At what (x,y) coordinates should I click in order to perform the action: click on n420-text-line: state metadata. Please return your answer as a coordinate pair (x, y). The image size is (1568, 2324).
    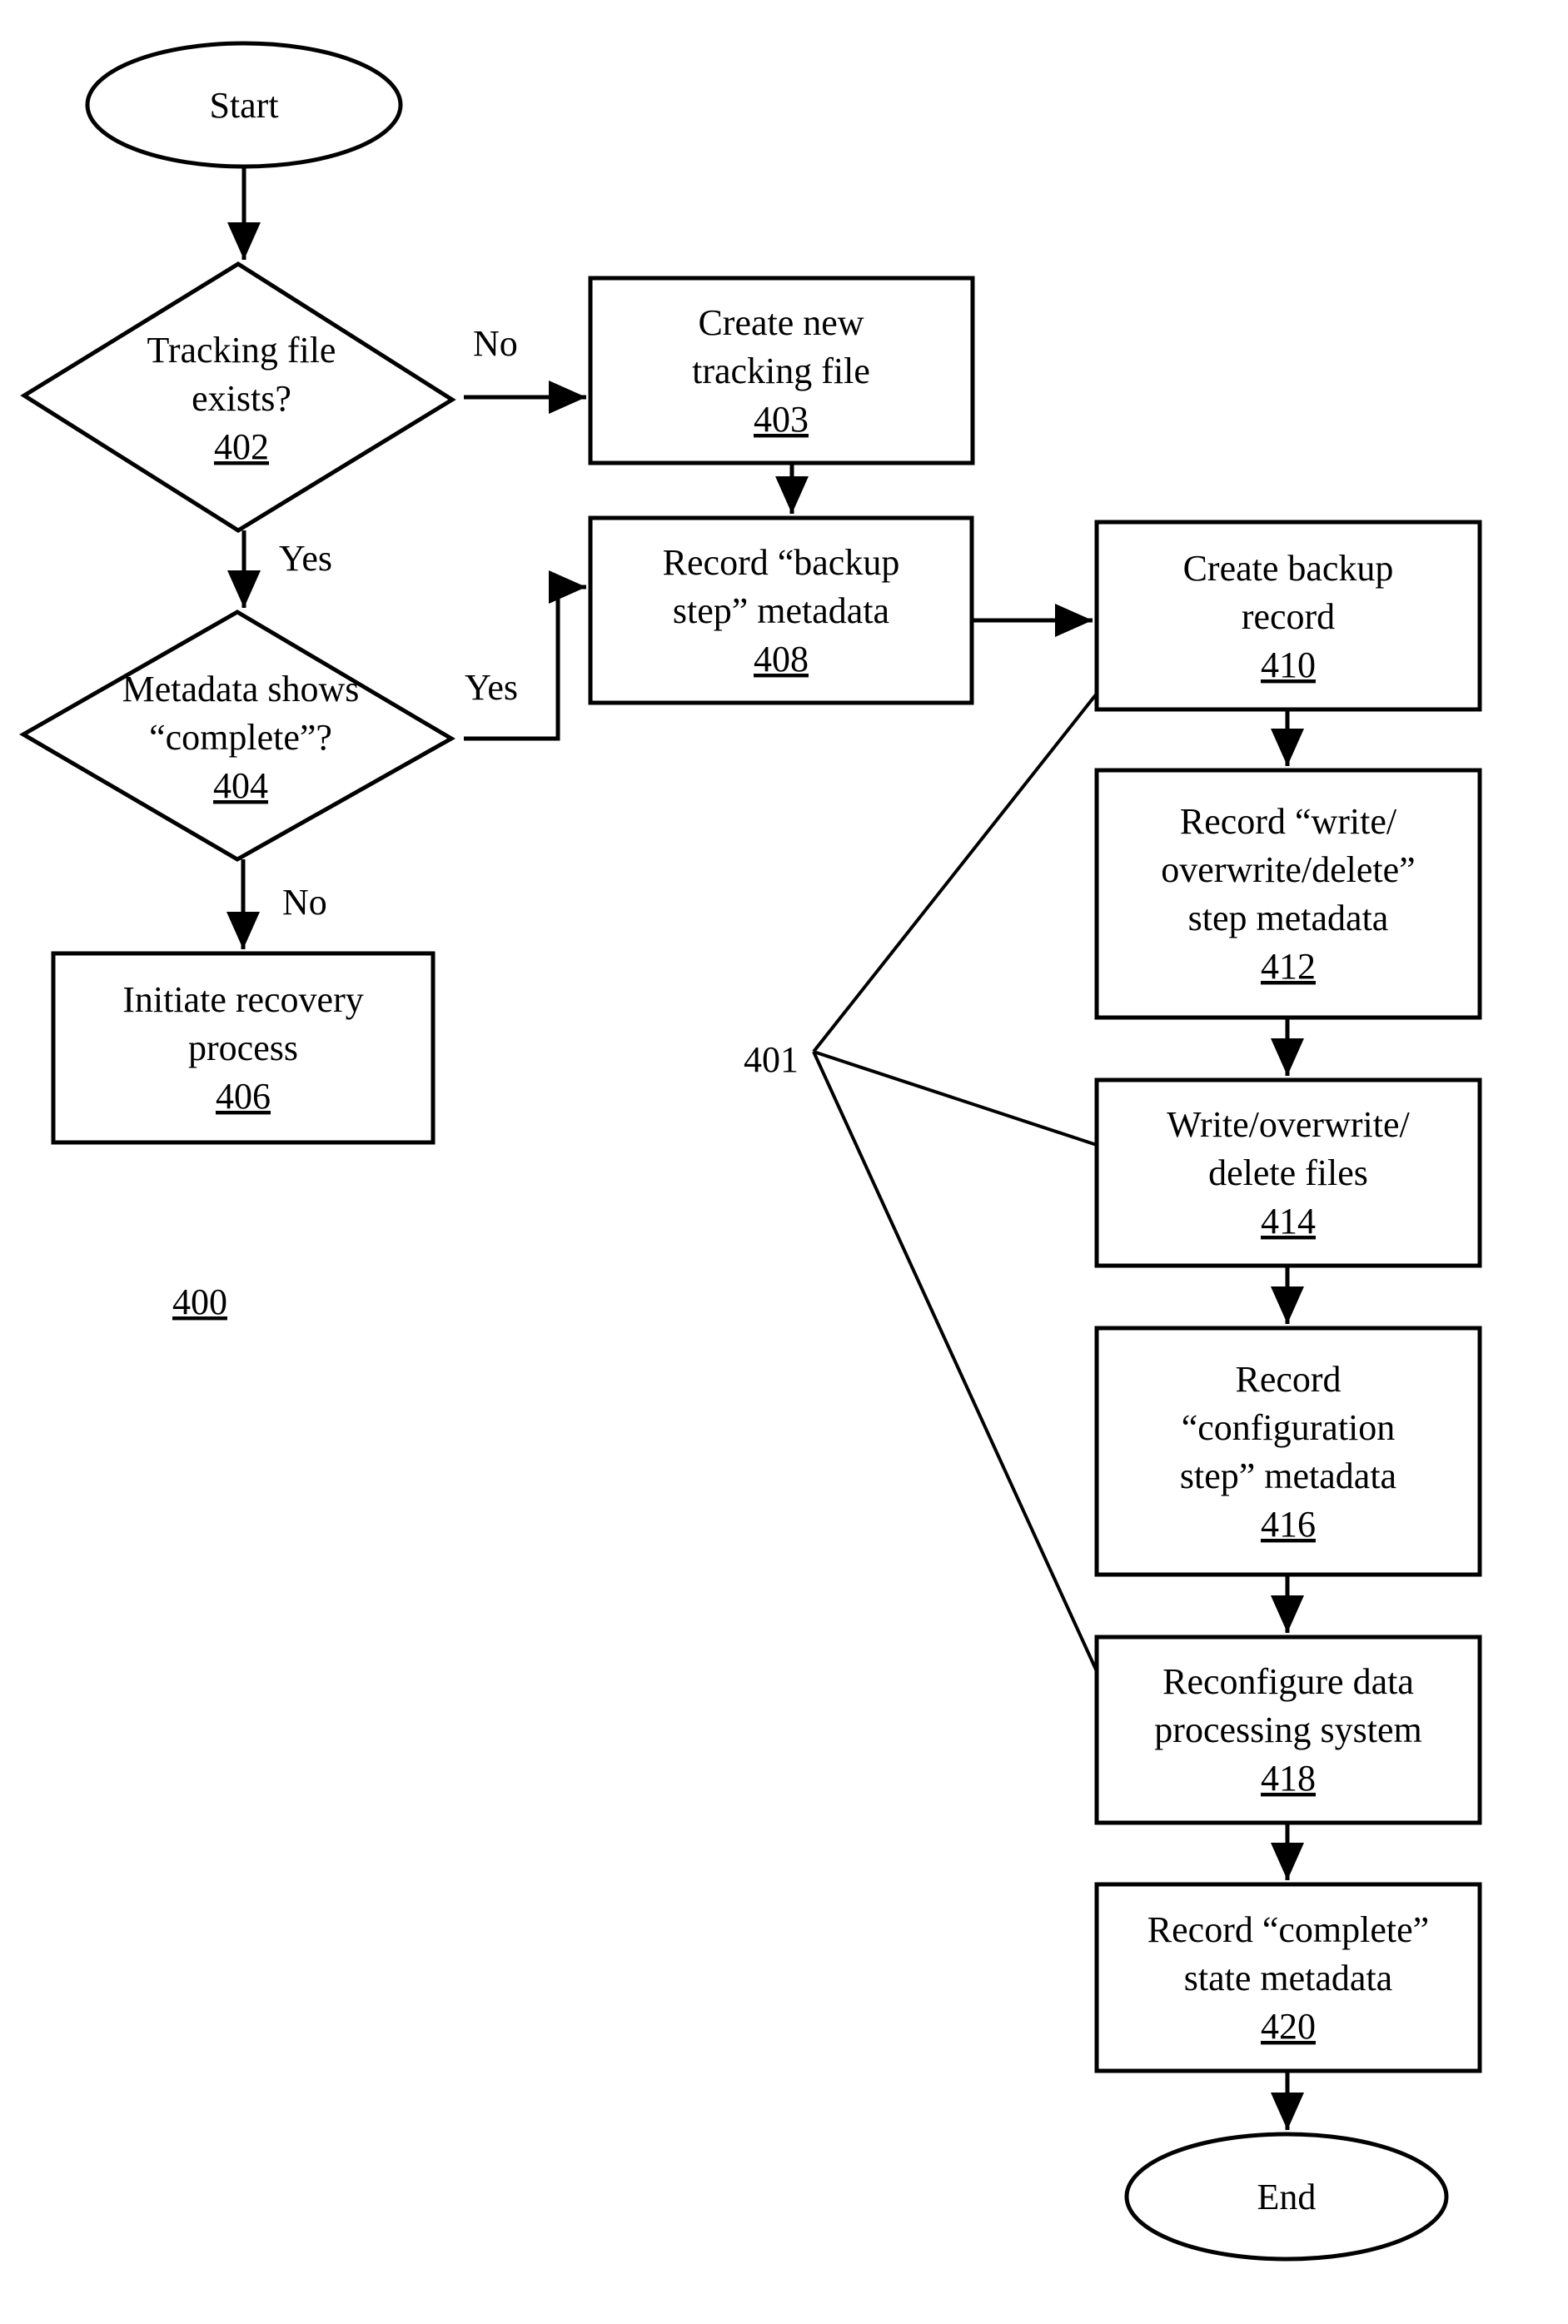
    Looking at the image, I should click on (1288, 1978).